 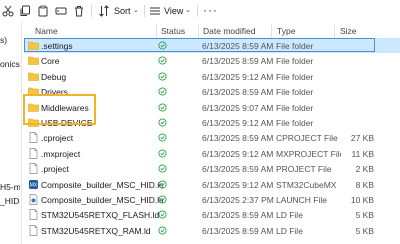 What do you see at coordinates (199, 45) in the screenshot?
I see `selection-focus-outline` at bounding box center [199, 45].